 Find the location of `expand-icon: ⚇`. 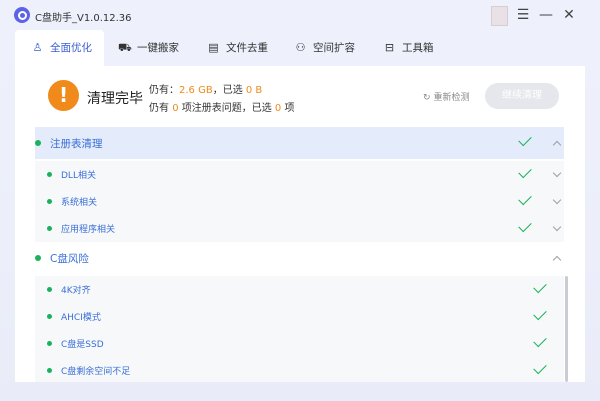

expand-icon: ⚇ is located at coordinates (300, 47).